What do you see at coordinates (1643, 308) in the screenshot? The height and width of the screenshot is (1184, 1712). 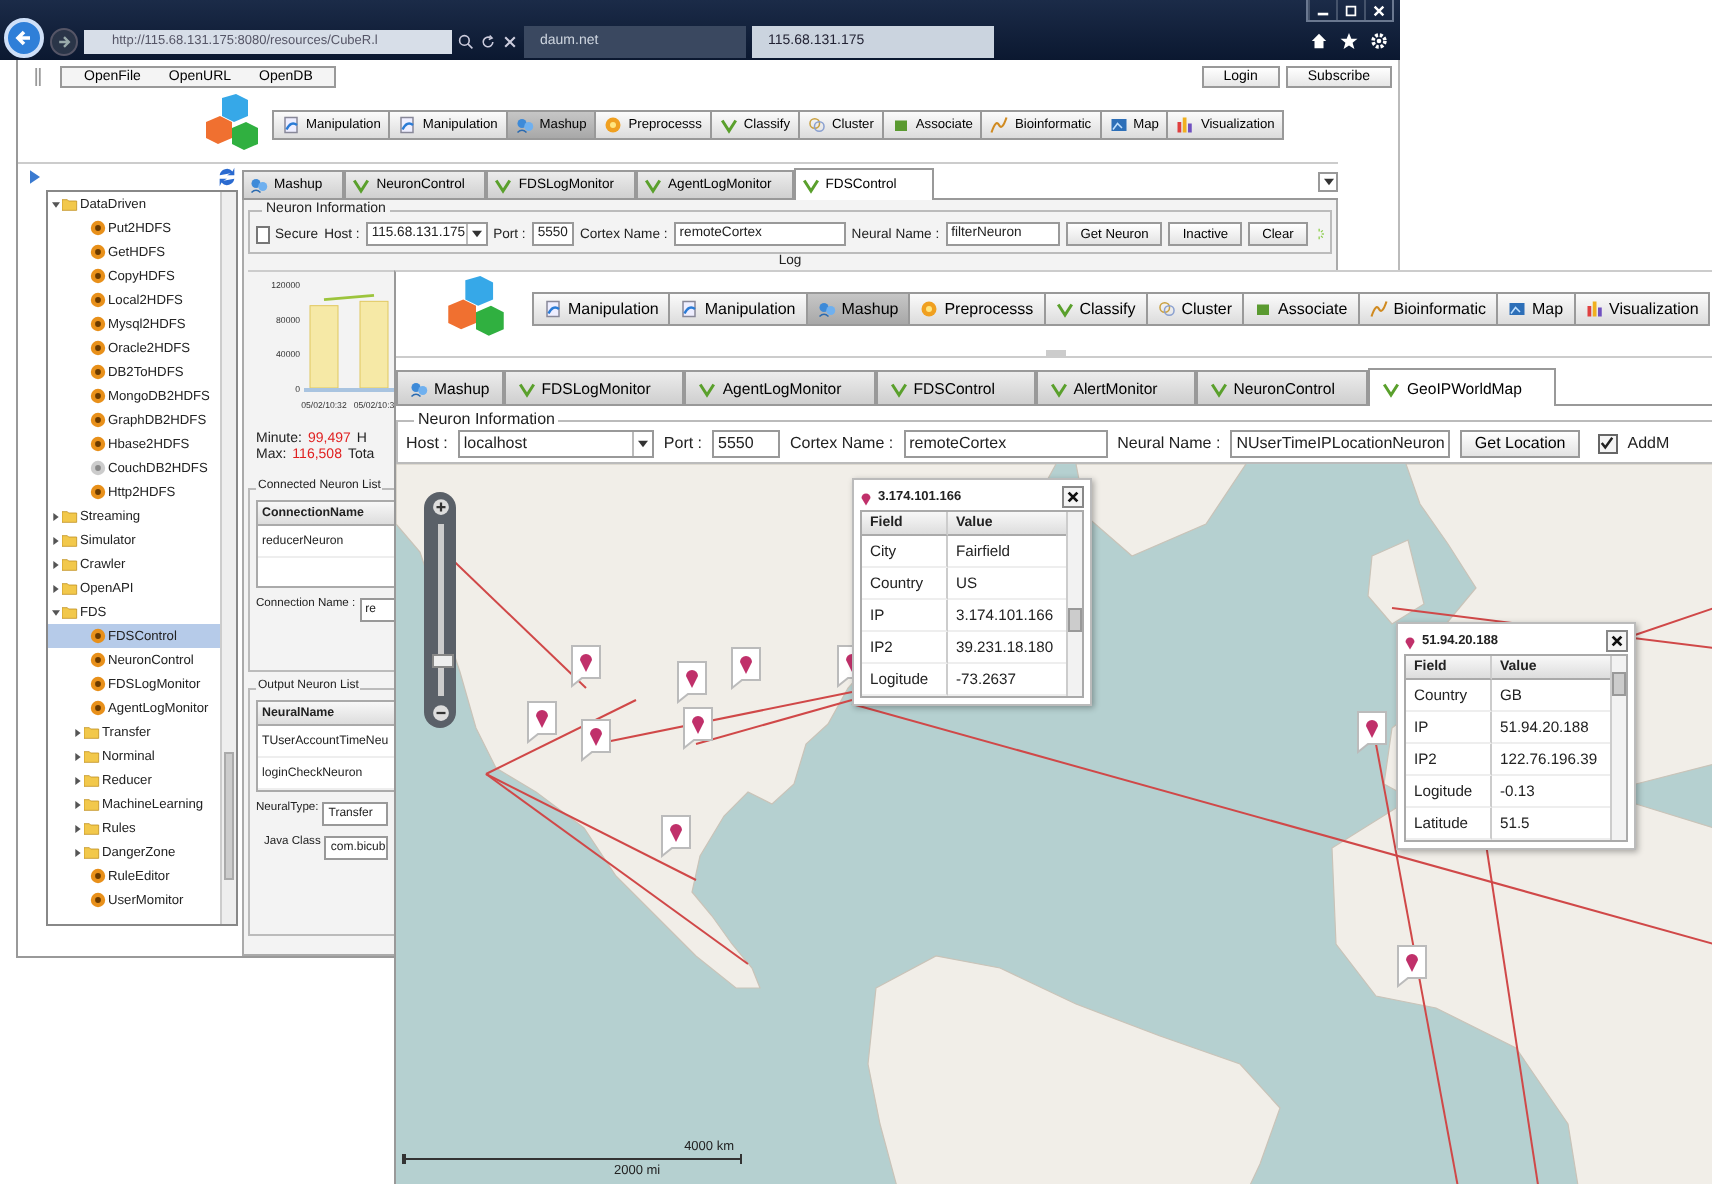 I see `toolbar-tab: Visualization` at bounding box center [1643, 308].